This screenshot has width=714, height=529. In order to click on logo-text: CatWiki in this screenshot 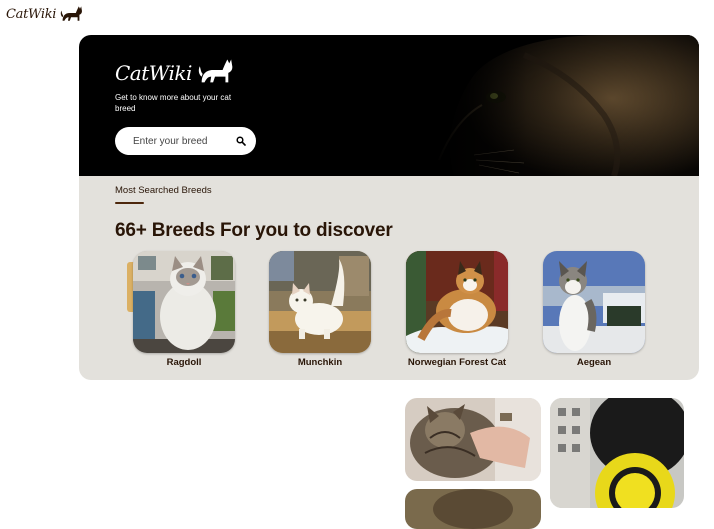, I will do `click(31, 14)`.